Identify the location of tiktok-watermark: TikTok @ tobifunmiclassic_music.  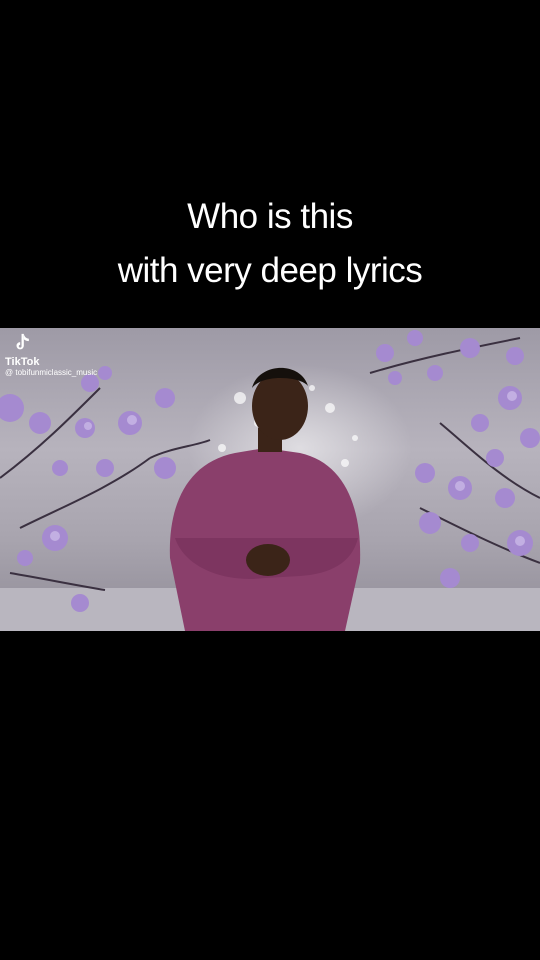
(51, 354).